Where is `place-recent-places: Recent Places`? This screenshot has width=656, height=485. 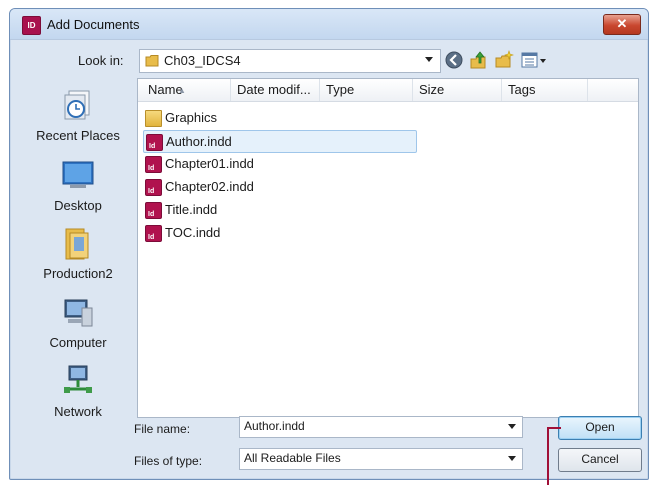
place-recent-places: Recent Places is located at coordinates (78, 115).